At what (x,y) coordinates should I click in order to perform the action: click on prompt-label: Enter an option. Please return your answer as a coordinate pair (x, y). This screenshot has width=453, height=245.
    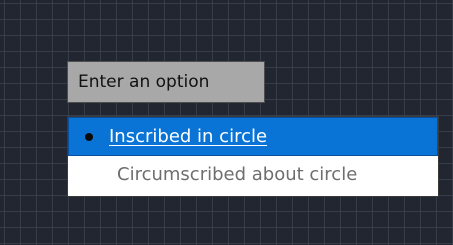
    Looking at the image, I should click on (166, 82).